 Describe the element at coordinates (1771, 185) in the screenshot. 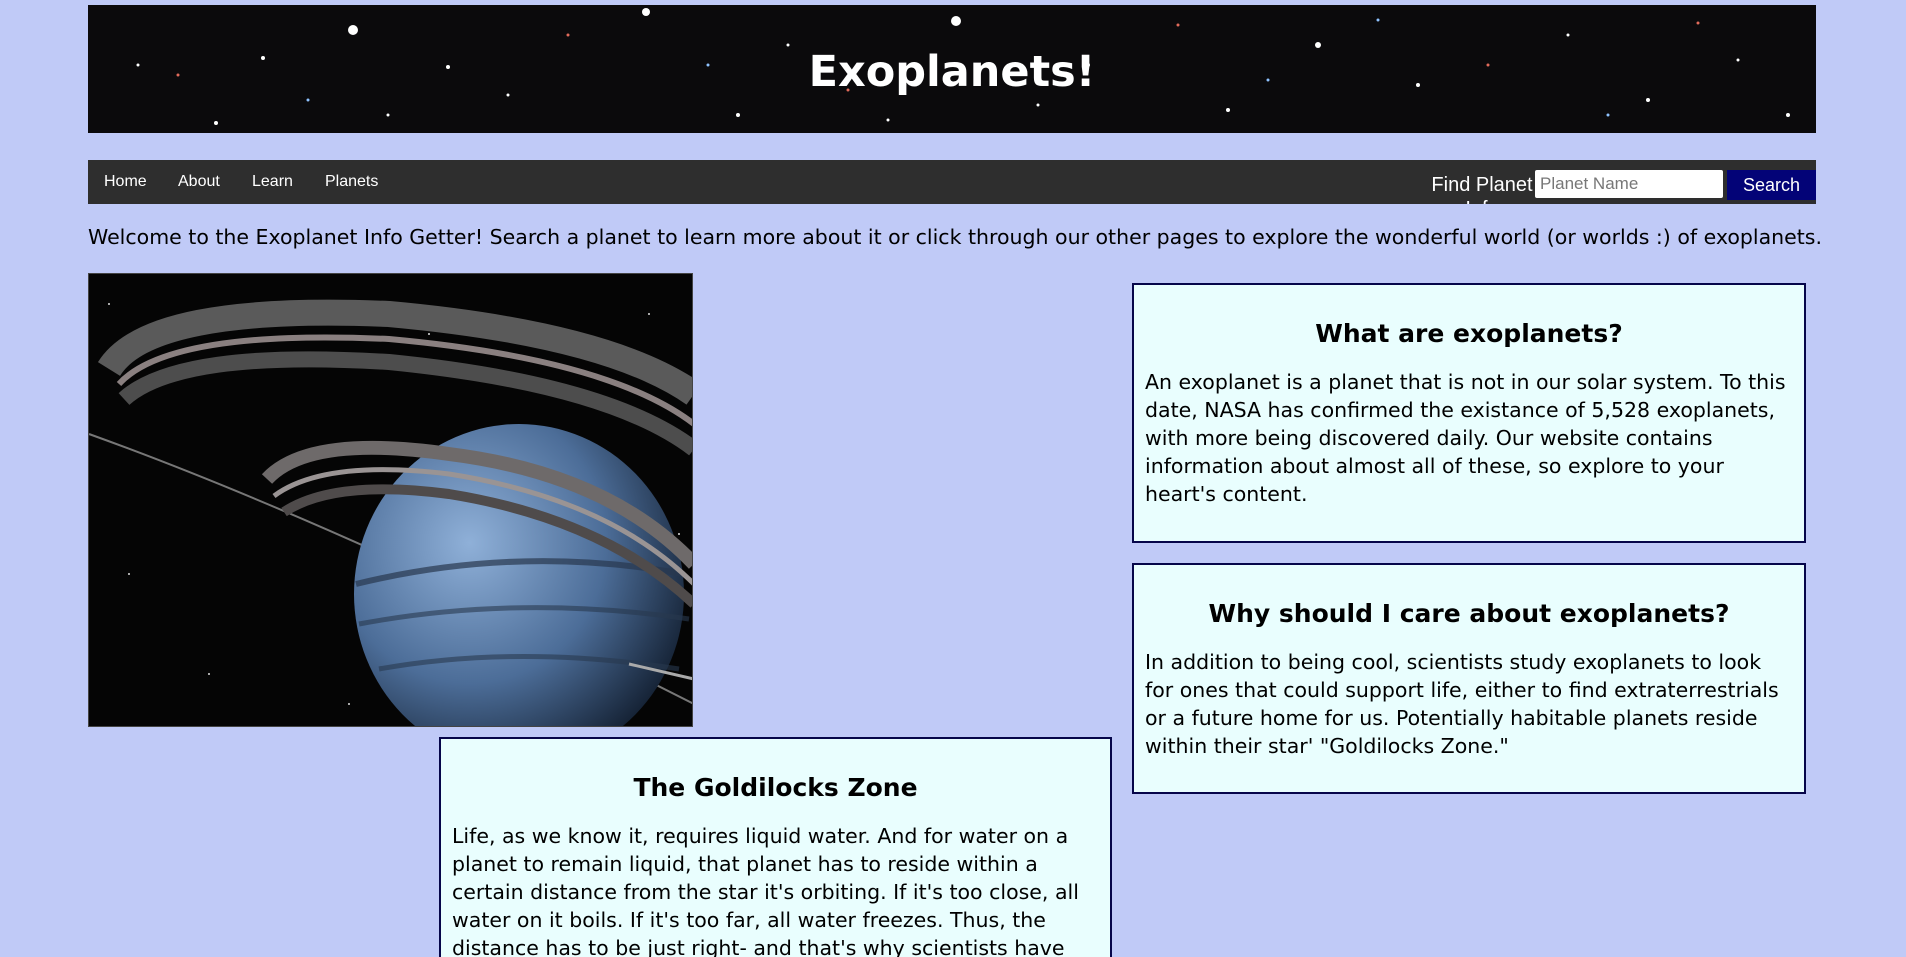

I see `search-button: Search` at that location.